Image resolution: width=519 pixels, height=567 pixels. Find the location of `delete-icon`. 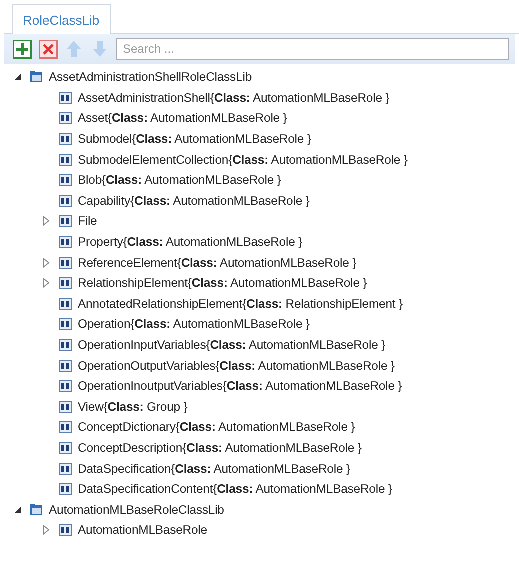

delete-icon is located at coordinates (48, 49).